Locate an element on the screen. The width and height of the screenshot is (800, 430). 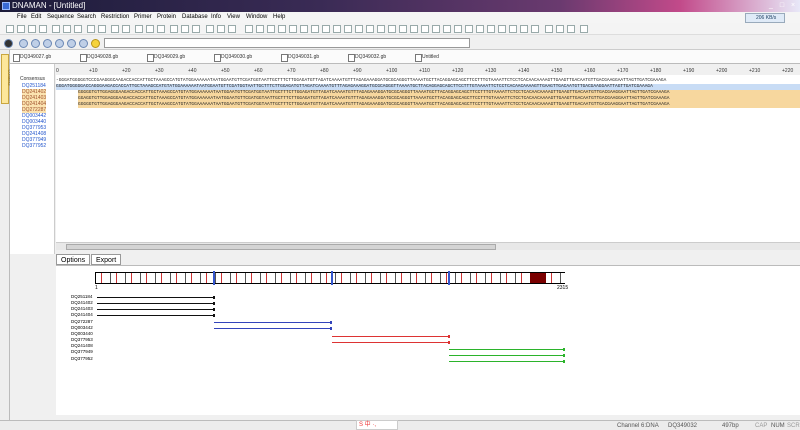
seq-tool-9-icon is located at coordinates (337, 29).